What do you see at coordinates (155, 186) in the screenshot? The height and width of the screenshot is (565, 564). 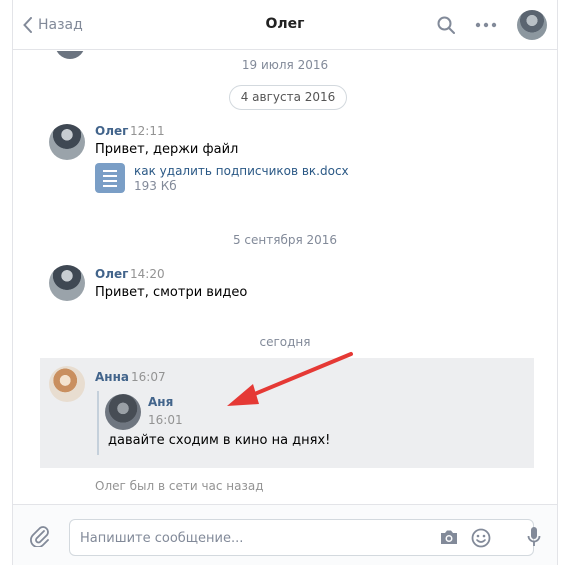 I see `attachment-size: 193 Кб` at bounding box center [155, 186].